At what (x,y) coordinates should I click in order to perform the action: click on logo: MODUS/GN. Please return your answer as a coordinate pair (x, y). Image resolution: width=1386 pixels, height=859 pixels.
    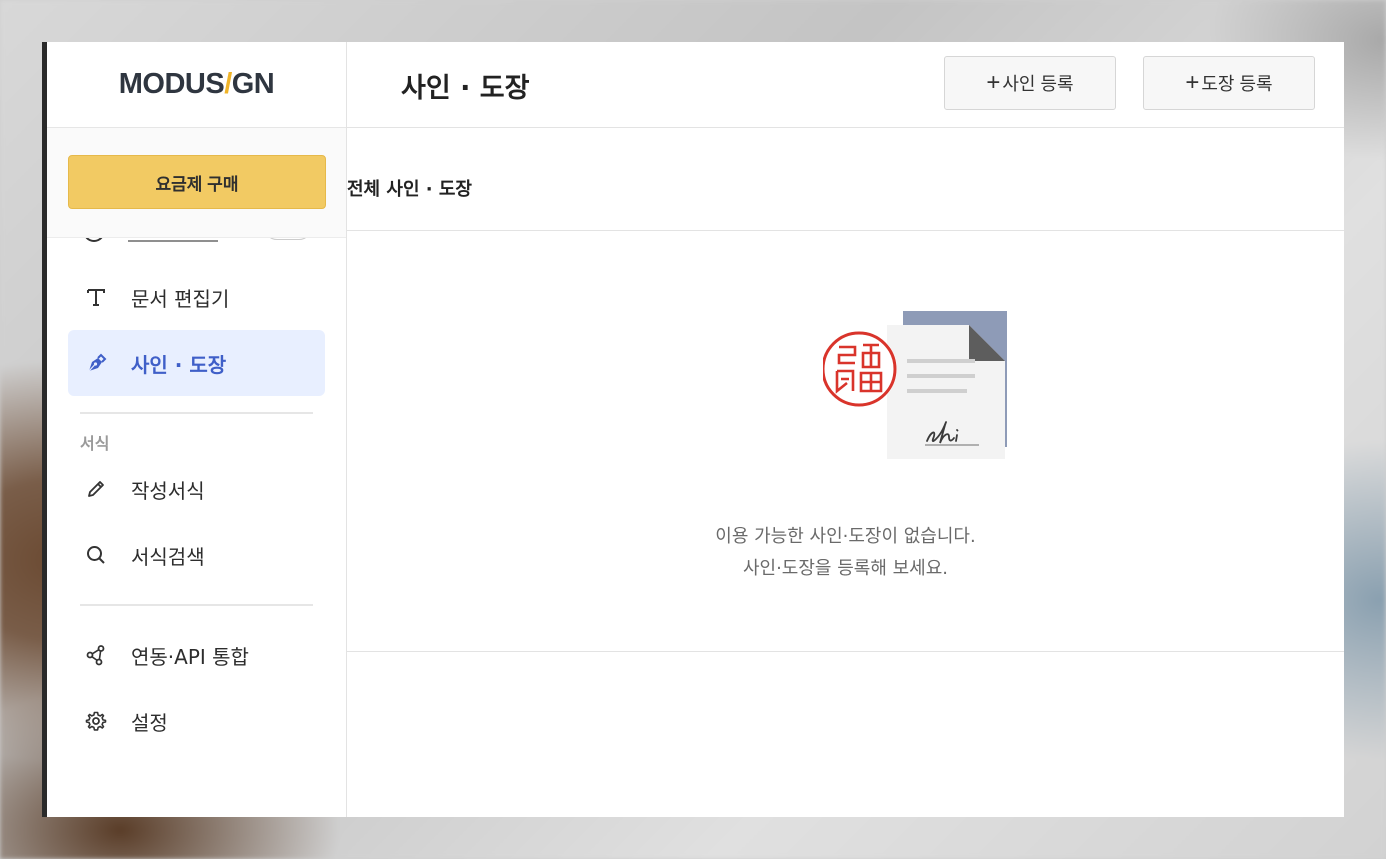
    Looking at the image, I should click on (197, 84).